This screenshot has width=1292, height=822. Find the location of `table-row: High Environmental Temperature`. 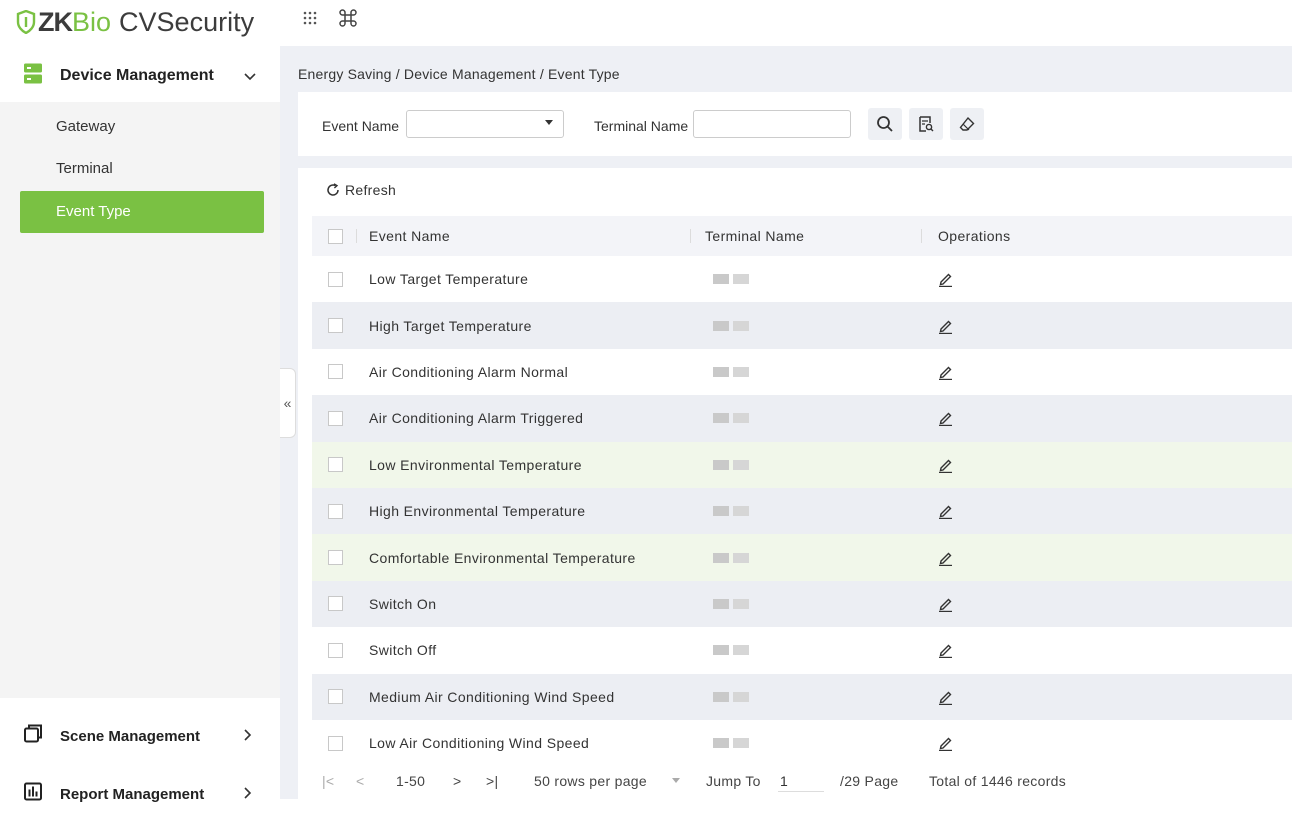

table-row: High Environmental Temperature is located at coordinates (802, 511).